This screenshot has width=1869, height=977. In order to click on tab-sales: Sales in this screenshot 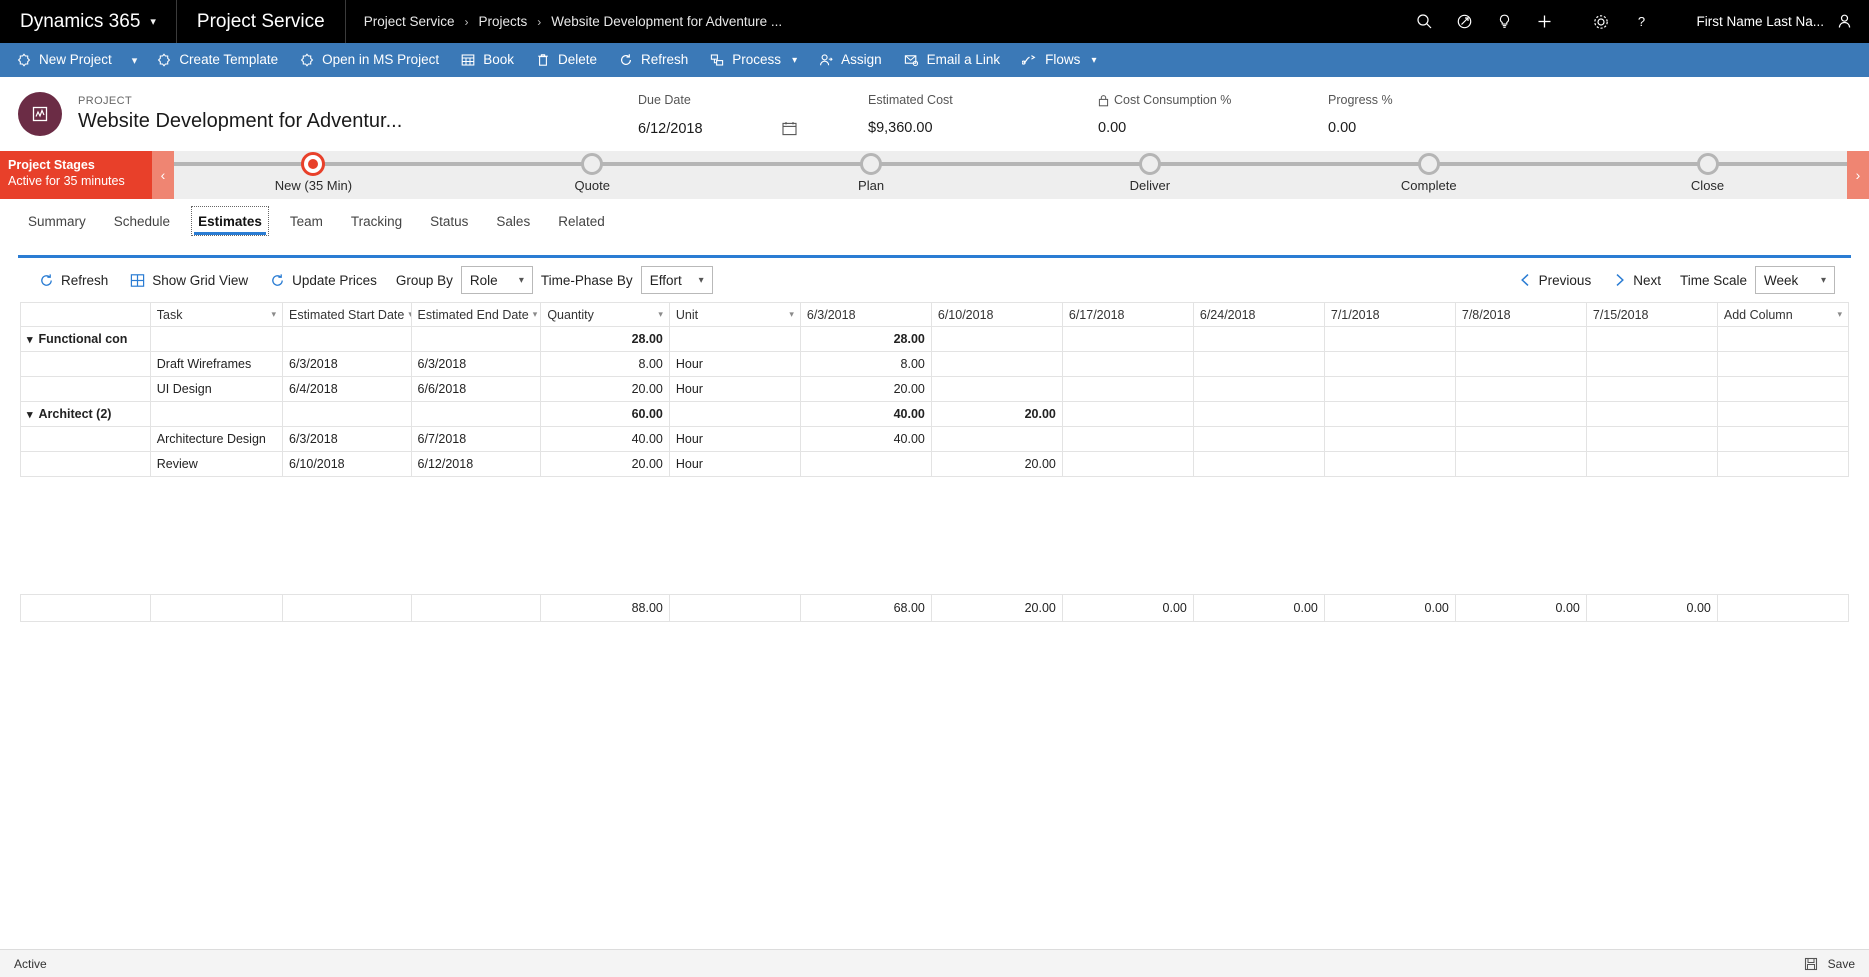, I will do `click(513, 221)`.